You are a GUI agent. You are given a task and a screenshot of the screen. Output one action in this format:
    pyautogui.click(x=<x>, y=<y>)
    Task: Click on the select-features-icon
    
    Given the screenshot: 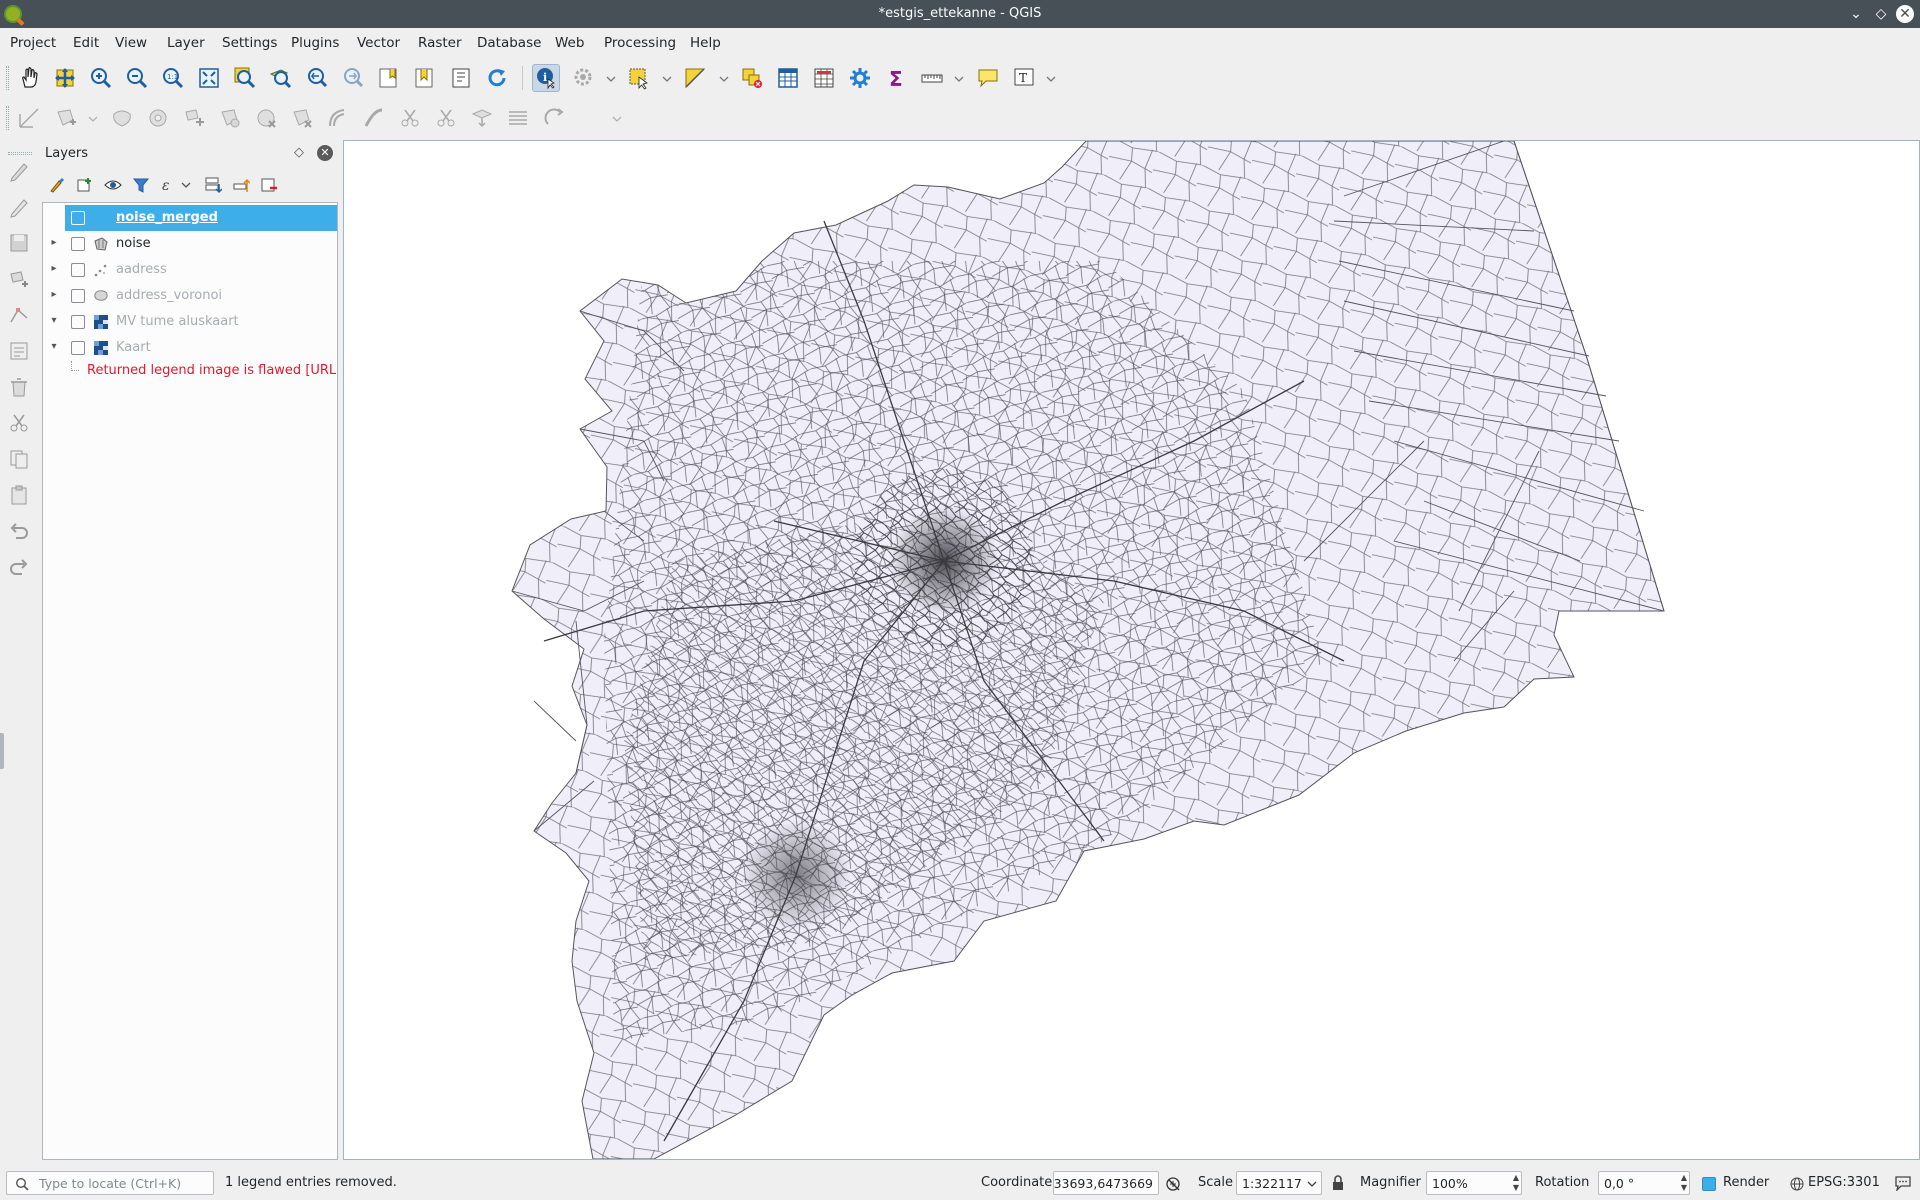 What is the action you would take?
    pyautogui.click(x=639, y=78)
    